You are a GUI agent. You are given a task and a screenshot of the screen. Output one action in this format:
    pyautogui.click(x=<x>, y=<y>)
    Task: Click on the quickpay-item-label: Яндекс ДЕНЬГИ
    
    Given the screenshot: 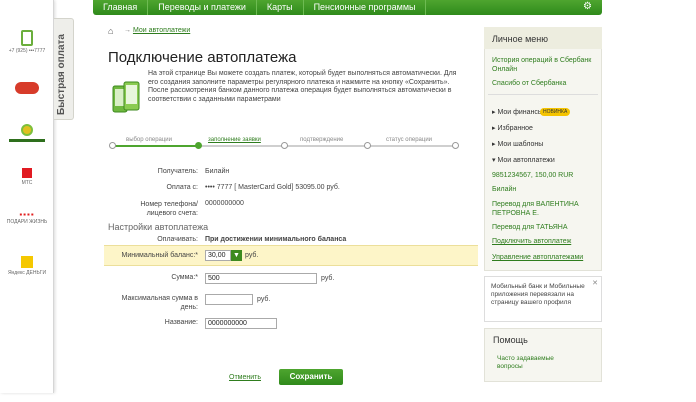 What is the action you would take?
    pyautogui.click(x=27, y=273)
    